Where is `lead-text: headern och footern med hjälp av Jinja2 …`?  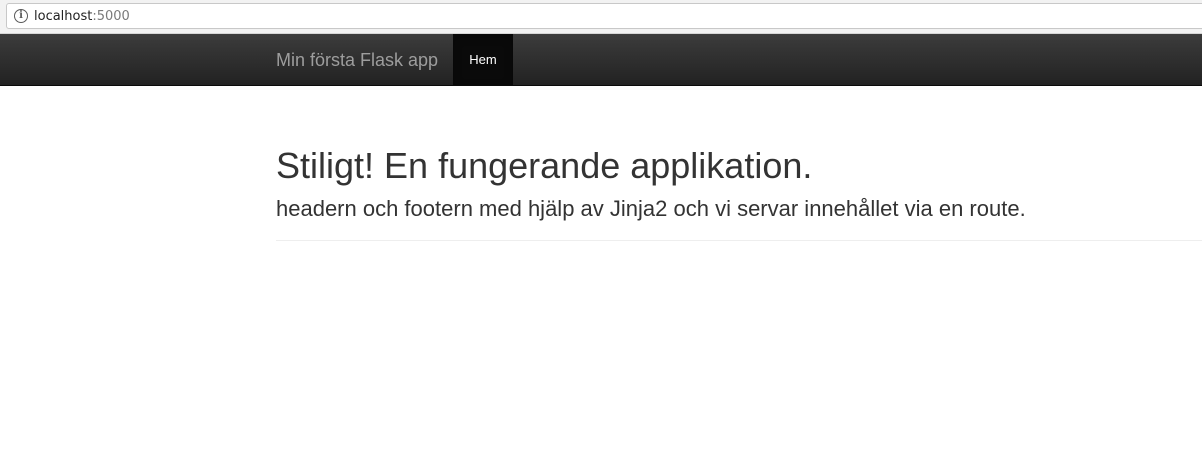 lead-text: headern och footern med hjälp av Jinja2 … is located at coordinates (651, 208).